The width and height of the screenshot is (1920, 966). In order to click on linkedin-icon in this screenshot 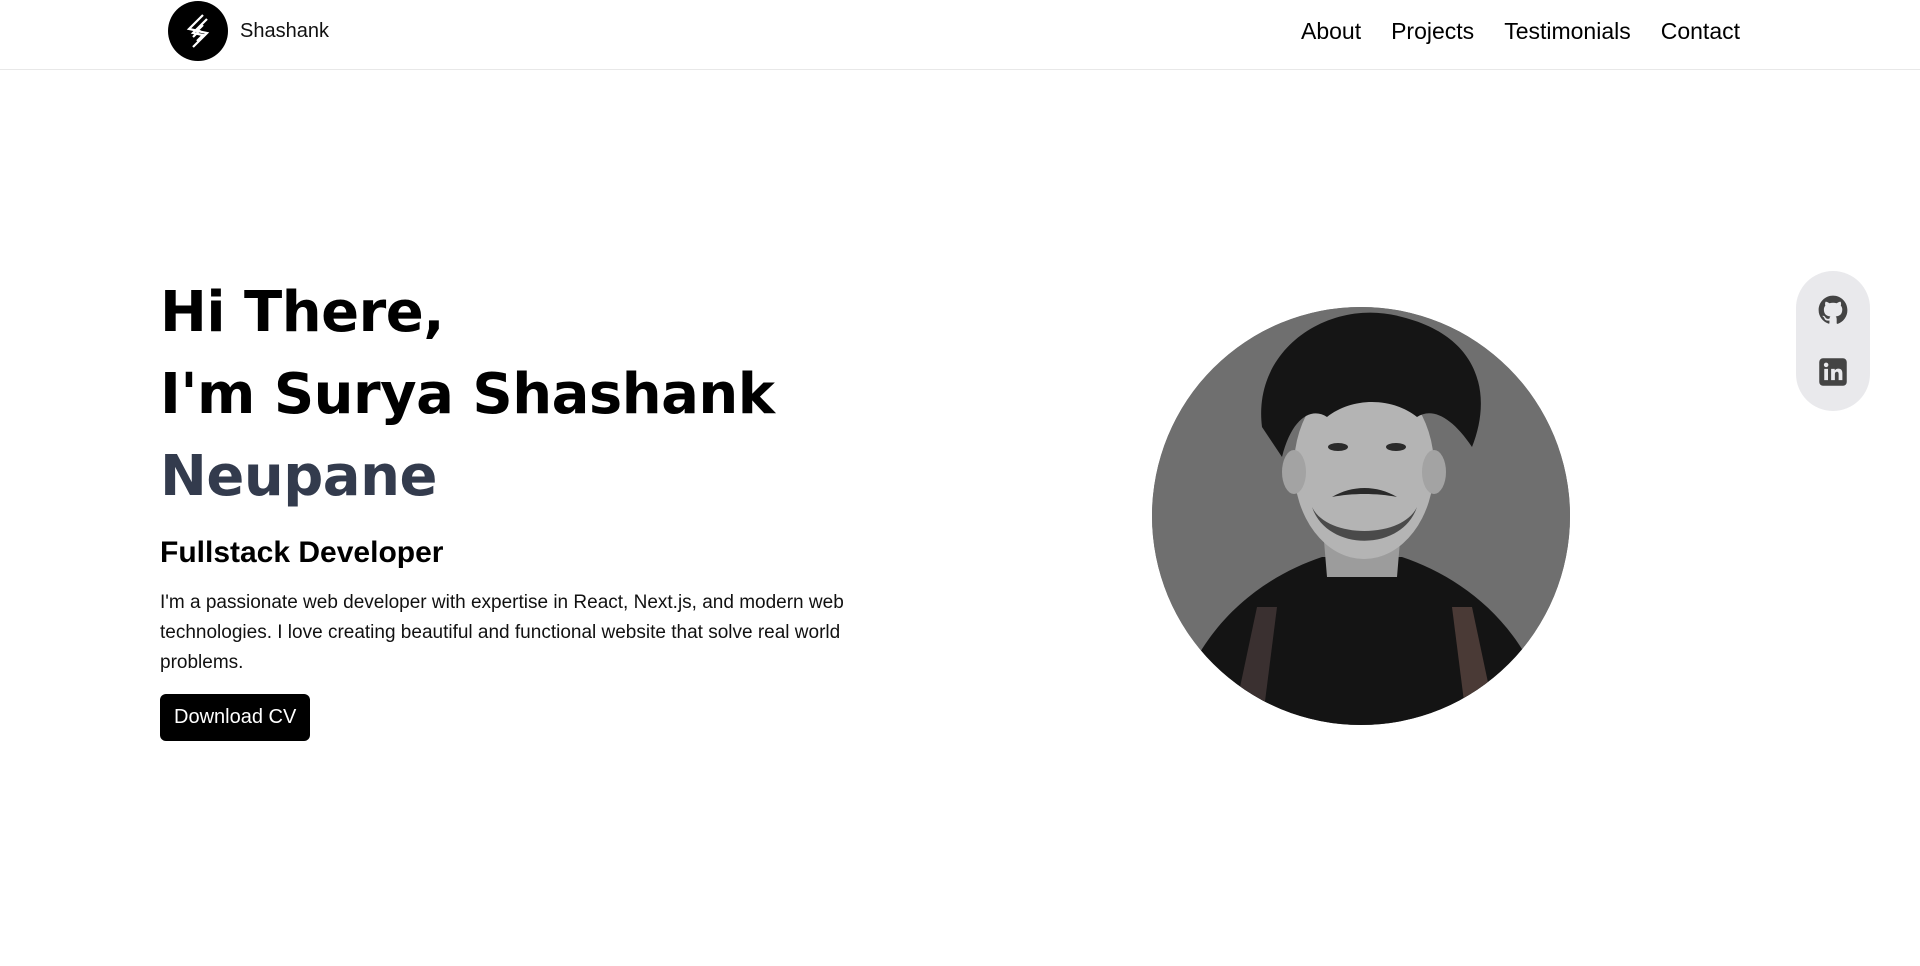, I will do `click(1833, 372)`.